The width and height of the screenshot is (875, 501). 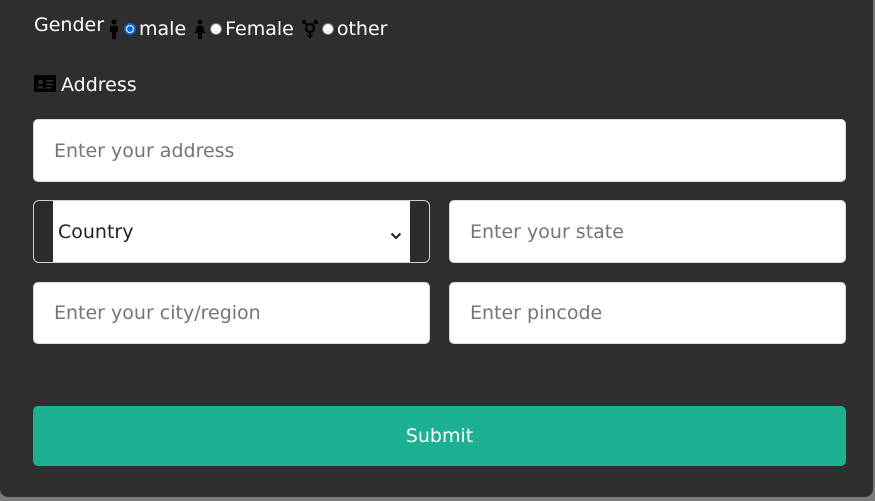 What do you see at coordinates (647, 231) in the screenshot?
I see `state-input: Enter your state` at bounding box center [647, 231].